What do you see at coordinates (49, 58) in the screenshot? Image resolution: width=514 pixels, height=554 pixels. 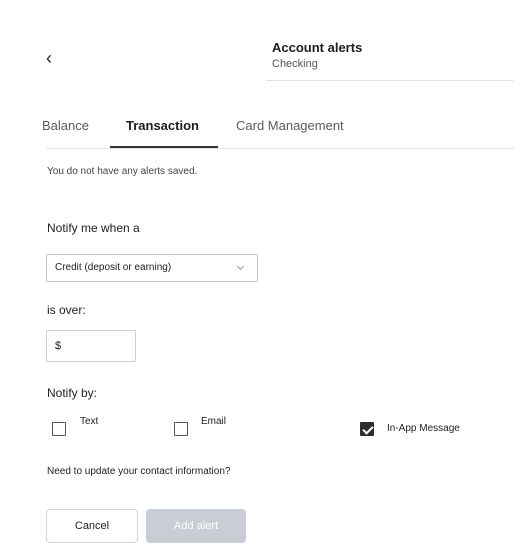 I see `back-chevron-icon: ‹` at bounding box center [49, 58].